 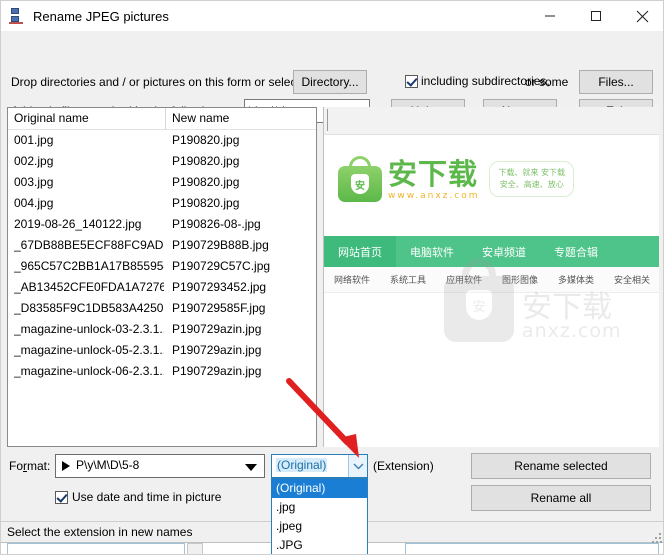 I want to click on cell-new-name: P190729C57C.jpg, so click(x=221, y=266).